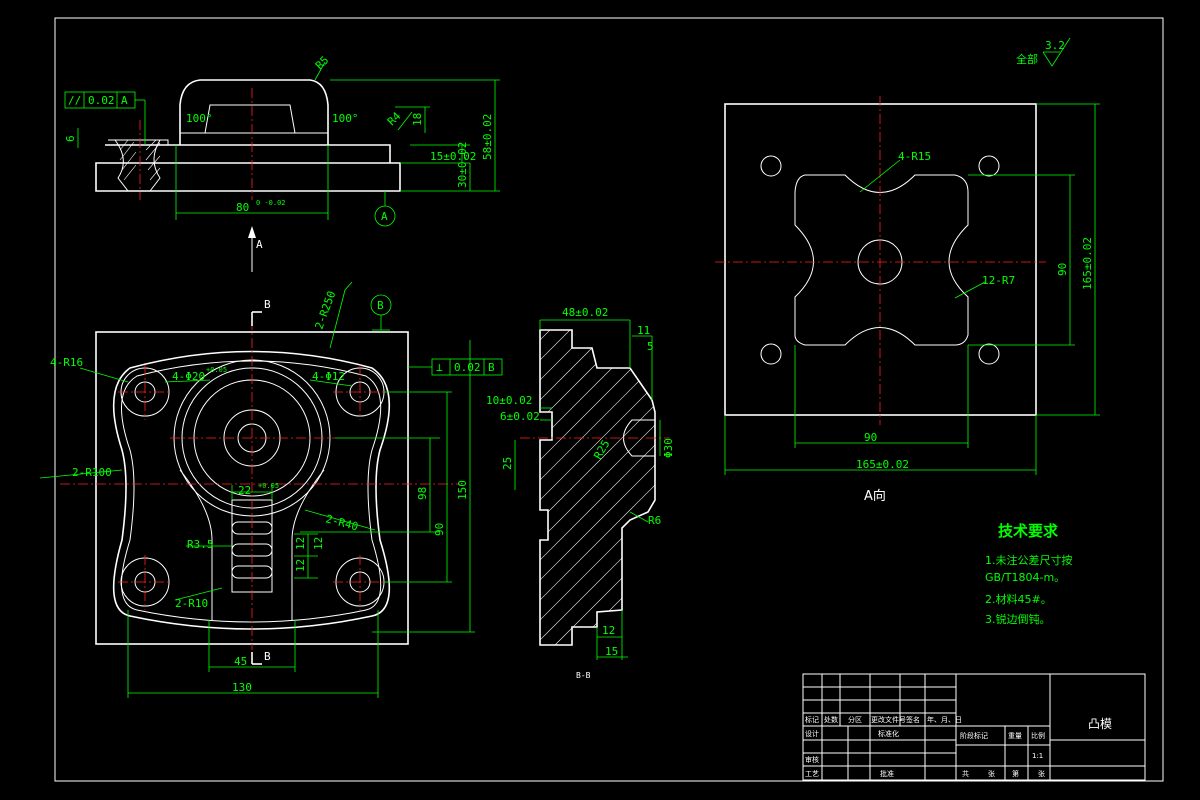 The height and width of the screenshot is (800, 1200). Describe the element at coordinates (199, 118) in the screenshot. I see `dim-angle-left: 100°` at that location.